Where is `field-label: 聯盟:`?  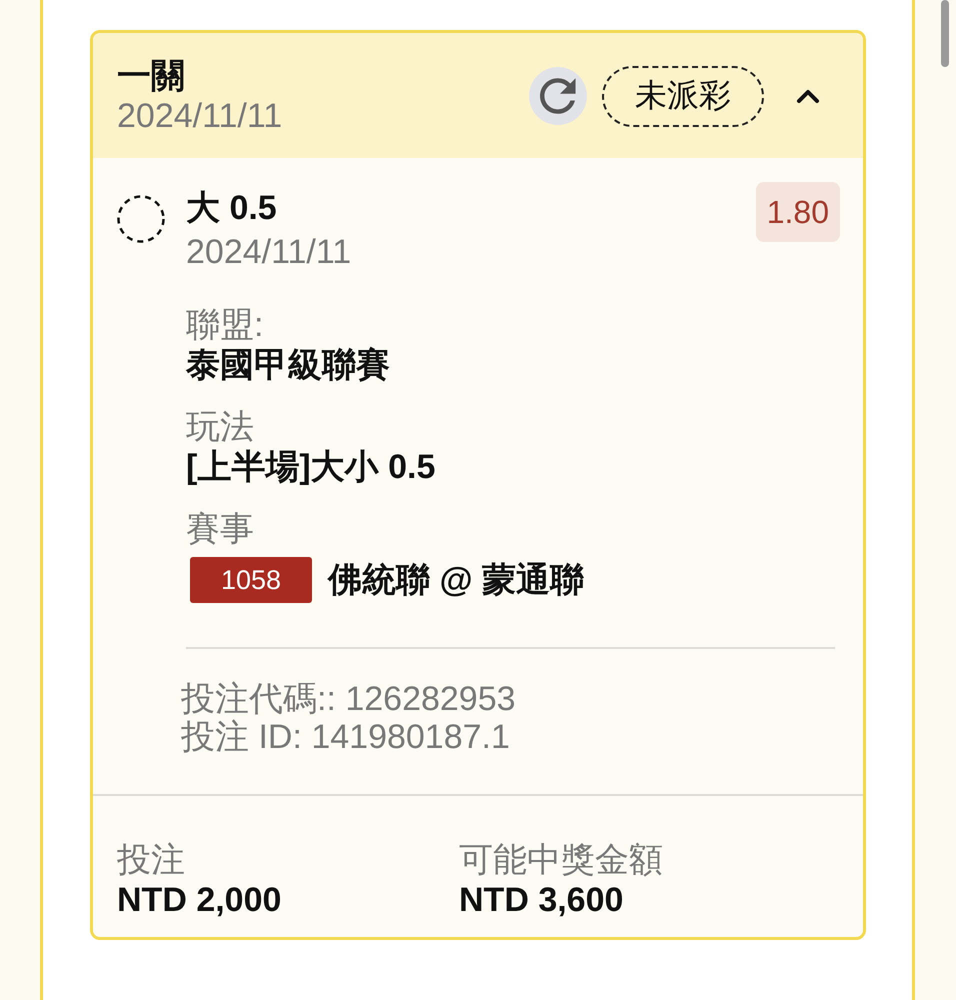
field-label: 聯盟: is located at coordinates (225, 325).